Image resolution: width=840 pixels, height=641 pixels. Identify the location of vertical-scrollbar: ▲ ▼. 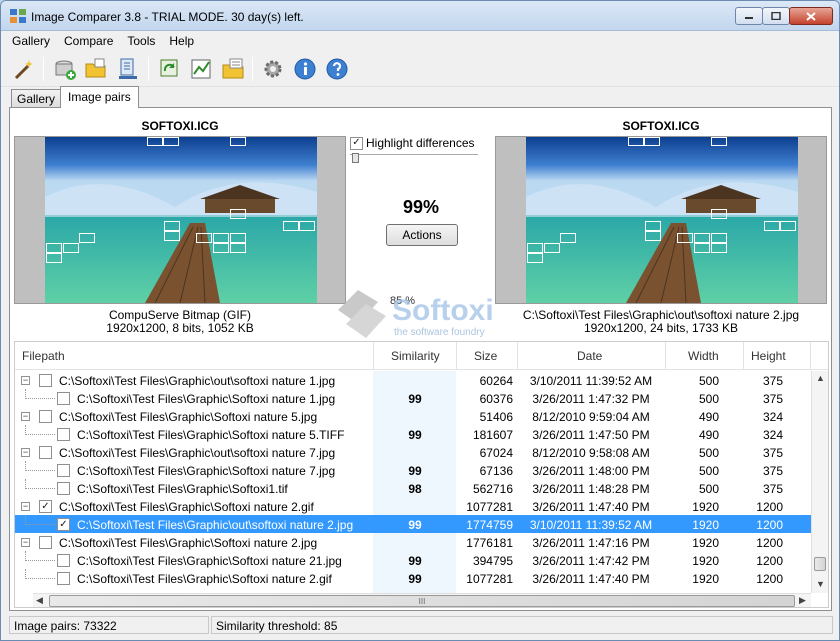
(819, 482).